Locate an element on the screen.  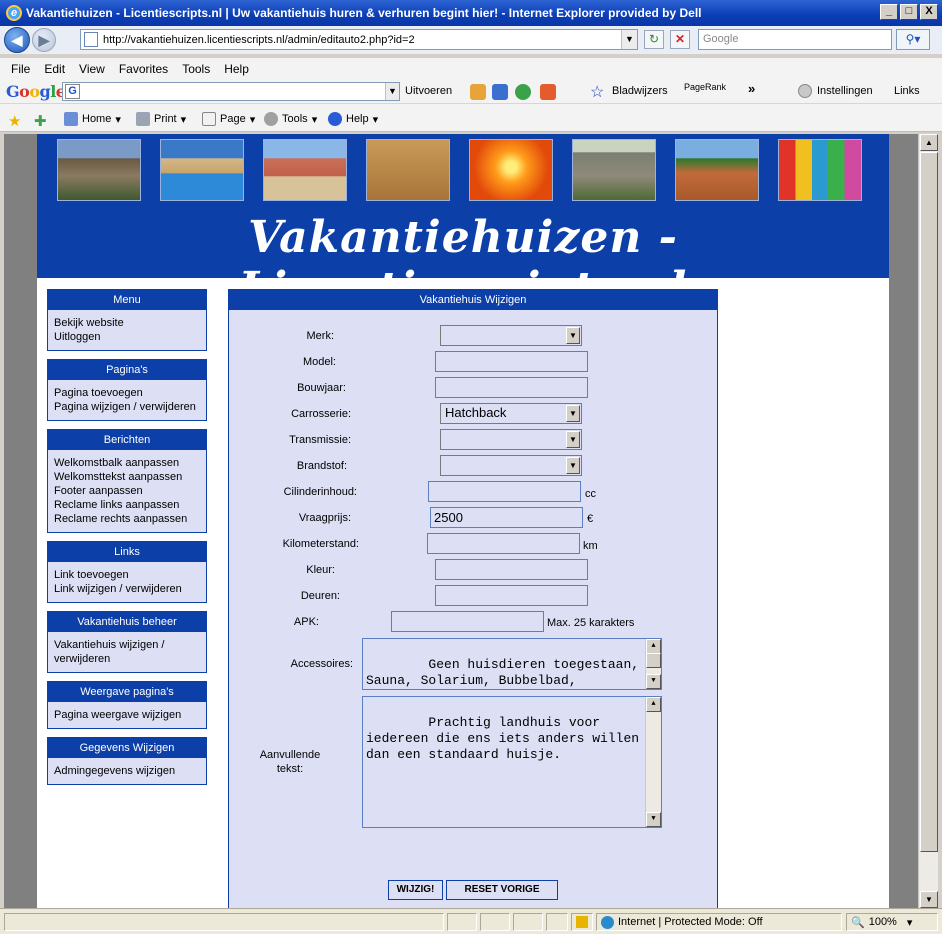
menu-tools: Tools is located at coordinates (196, 69).